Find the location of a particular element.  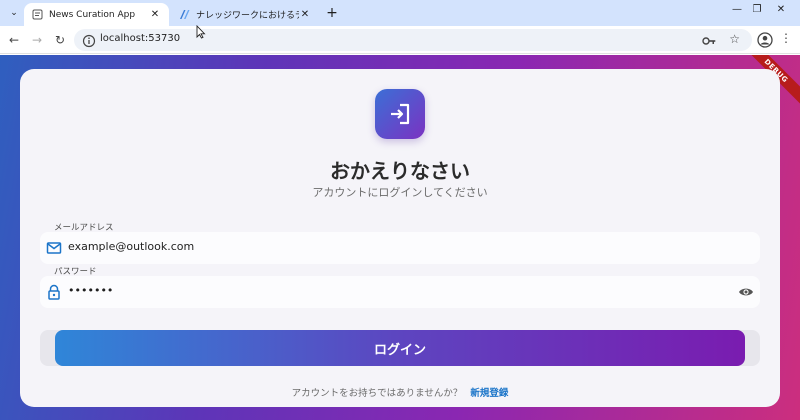

login-logo-tile is located at coordinates (400, 114).